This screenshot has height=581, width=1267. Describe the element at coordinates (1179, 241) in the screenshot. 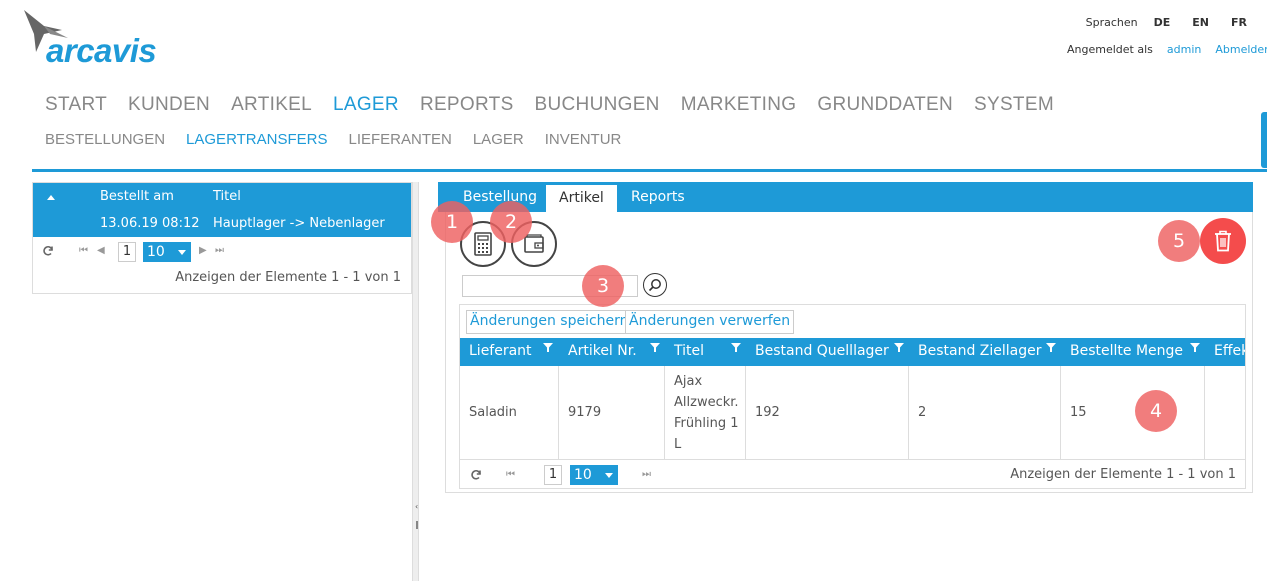

I see `marker-5: 5` at that location.